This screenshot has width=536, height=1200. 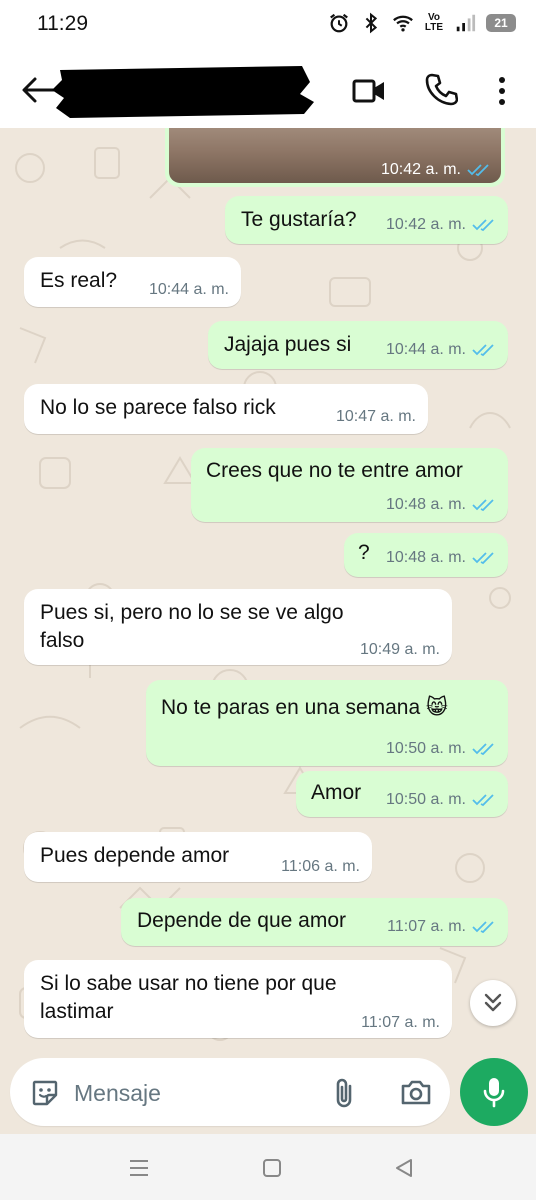 I want to click on phone-icon, so click(x=441, y=89).